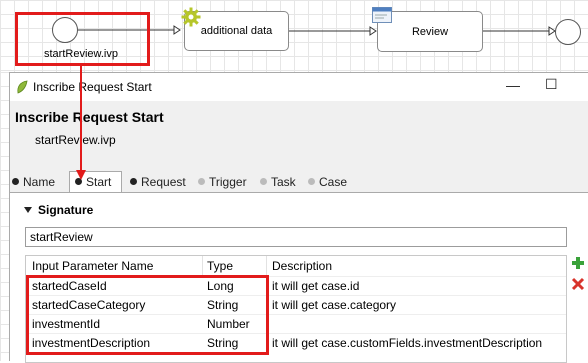 Image resolution: width=588 pixels, height=363 pixels. What do you see at coordinates (40, 182) in the screenshot?
I see `tab-name: Name` at bounding box center [40, 182].